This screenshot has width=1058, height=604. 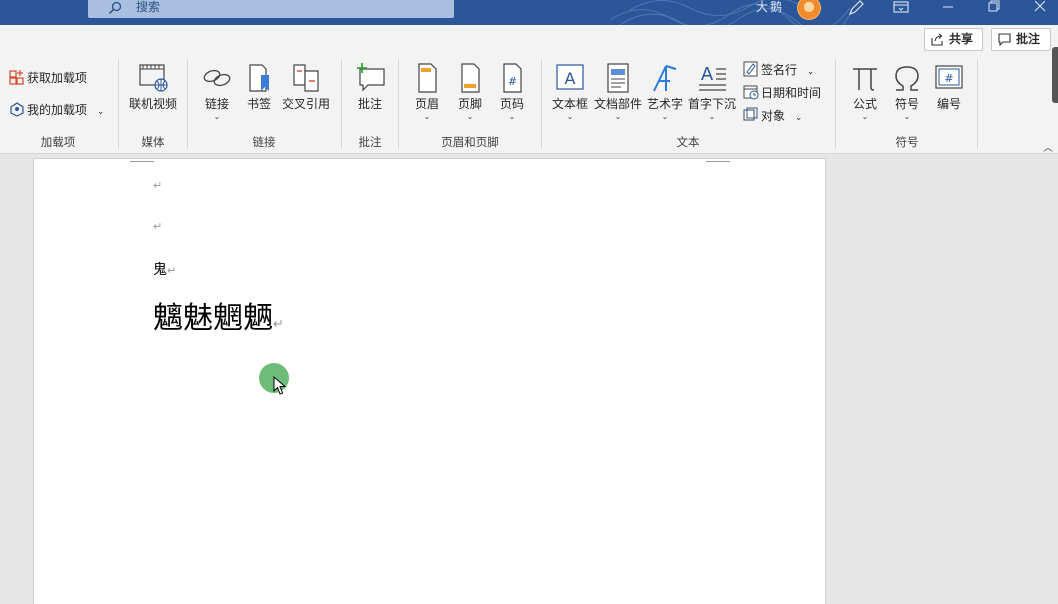 I want to click on collapse-ribbon-icon: ︿, so click(x=1048, y=146).